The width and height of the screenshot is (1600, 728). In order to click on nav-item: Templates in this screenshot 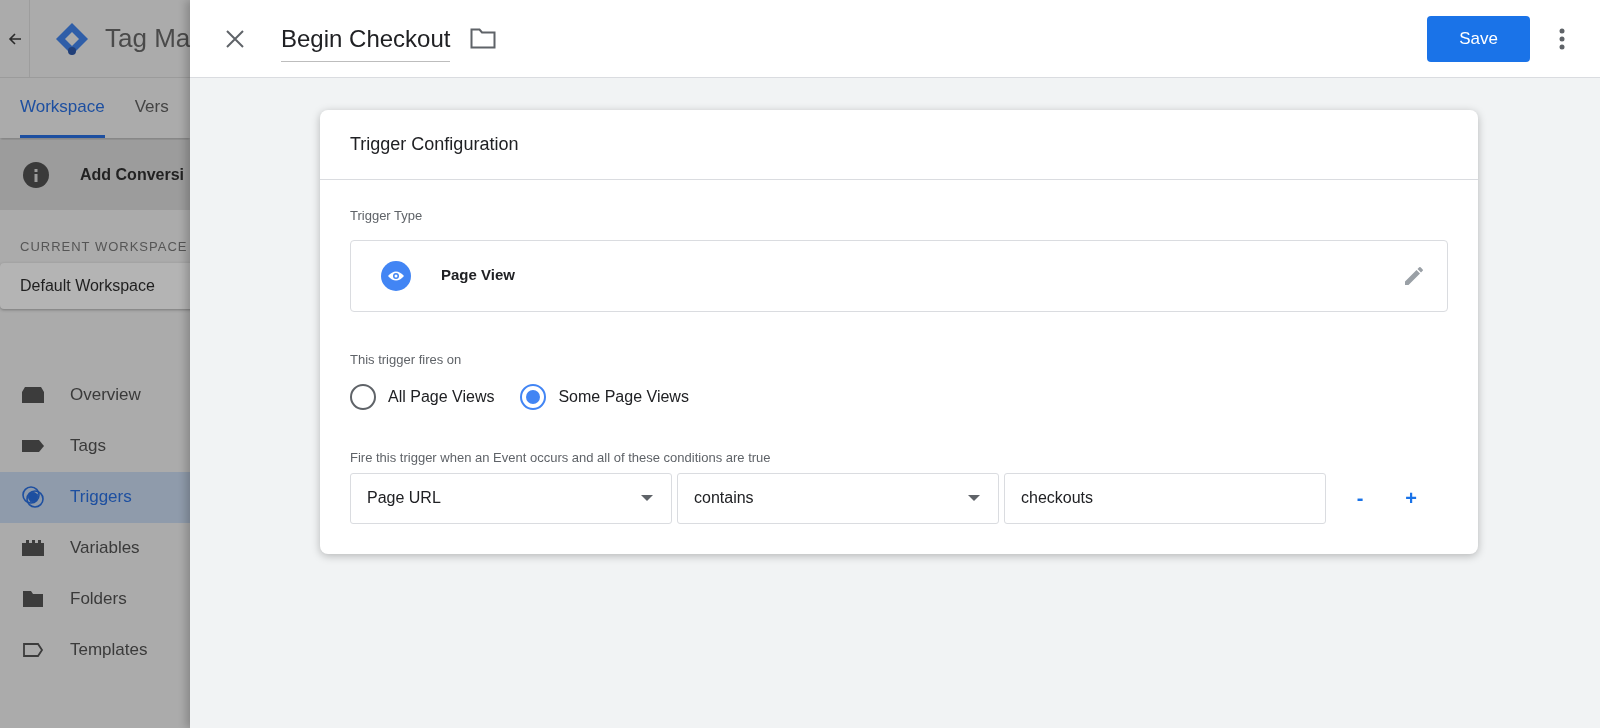, I will do `click(95, 650)`.